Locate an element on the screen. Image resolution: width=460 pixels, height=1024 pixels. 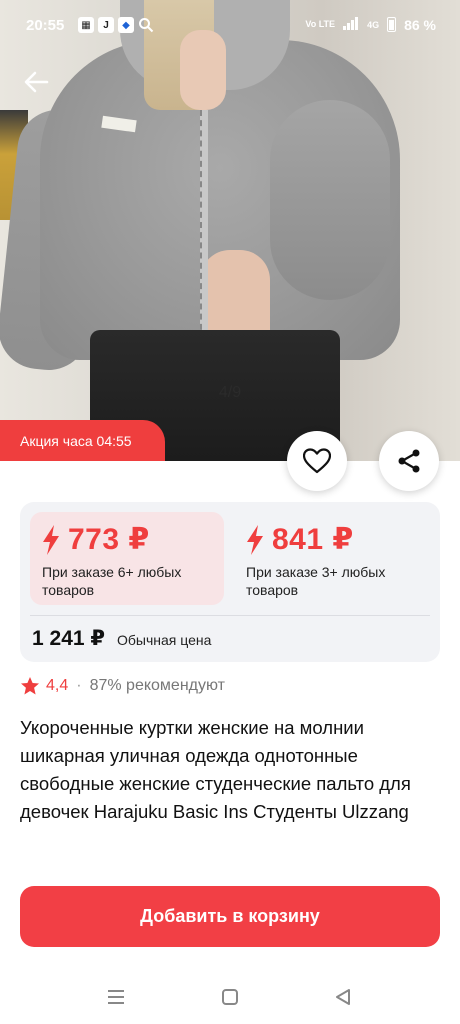
share-icon is located at coordinates (409, 461).